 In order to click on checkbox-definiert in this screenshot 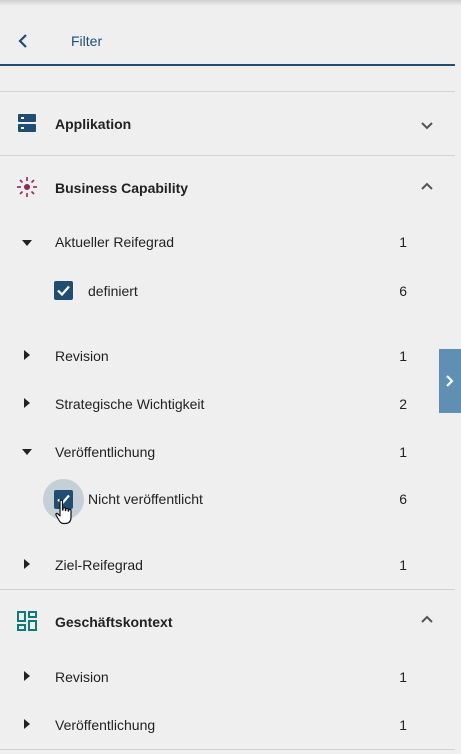, I will do `click(63, 290)`.